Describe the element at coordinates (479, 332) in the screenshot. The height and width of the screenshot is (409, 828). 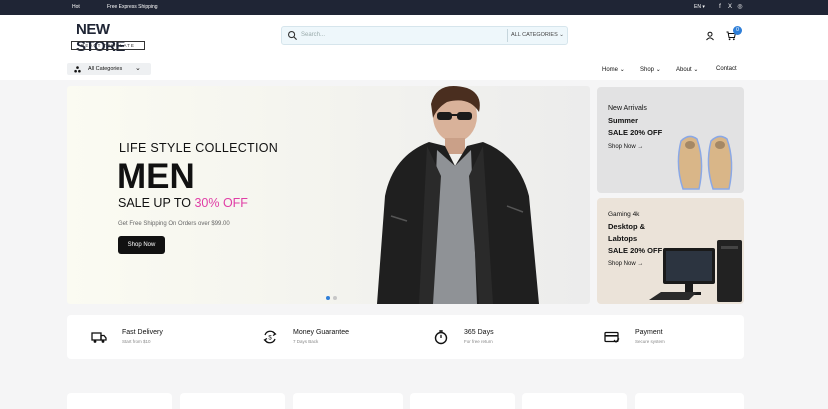
I see `feature-title: 365 Days` at that location.